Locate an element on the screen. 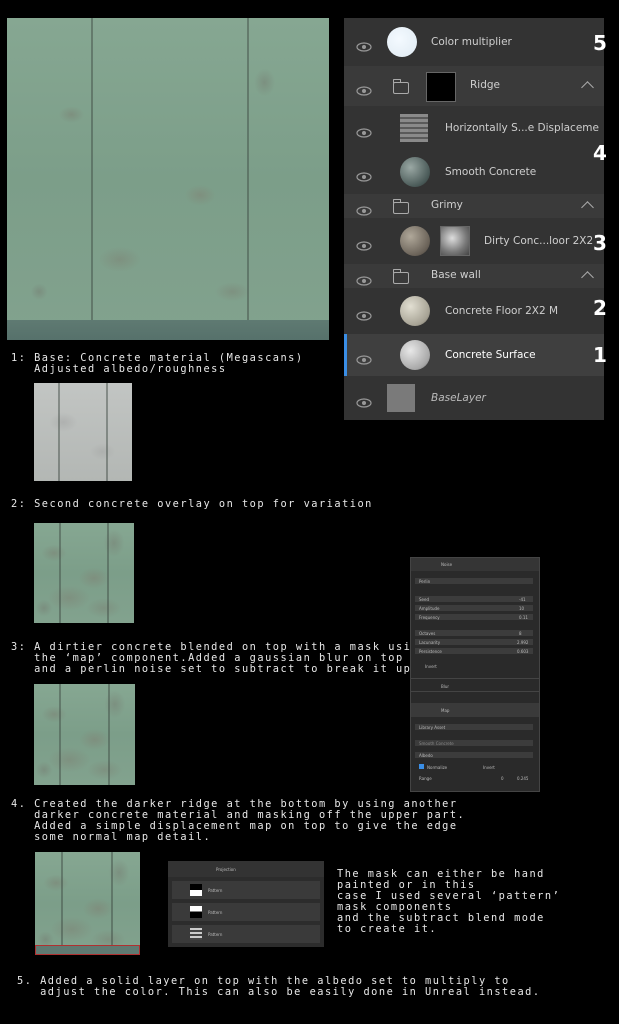 Image resolution: width=619 pixels, height=1024 pixels. layer-color-multiplier: Color multiplier is located at coordinates (474, 42).